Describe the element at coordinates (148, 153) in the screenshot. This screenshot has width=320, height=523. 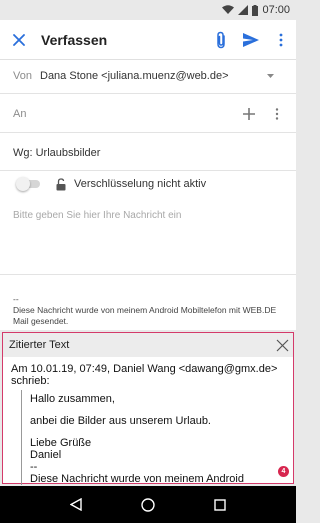
I see `subject-row: Wg: Urlaubsbilder` at that location.